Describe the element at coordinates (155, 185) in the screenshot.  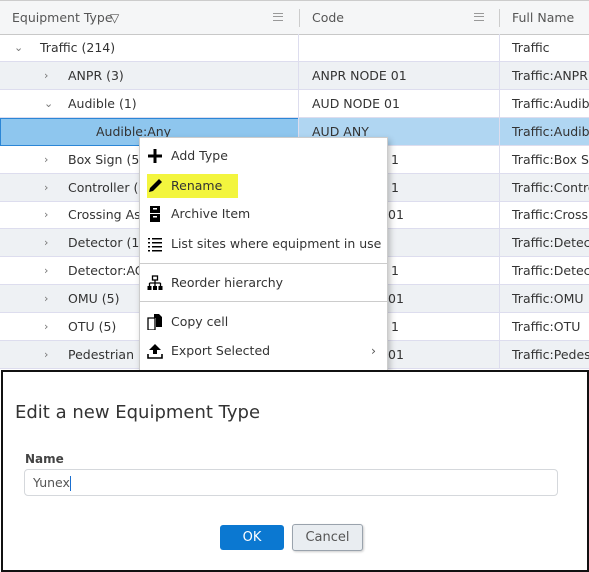
I see `pencil-icon` at that location.